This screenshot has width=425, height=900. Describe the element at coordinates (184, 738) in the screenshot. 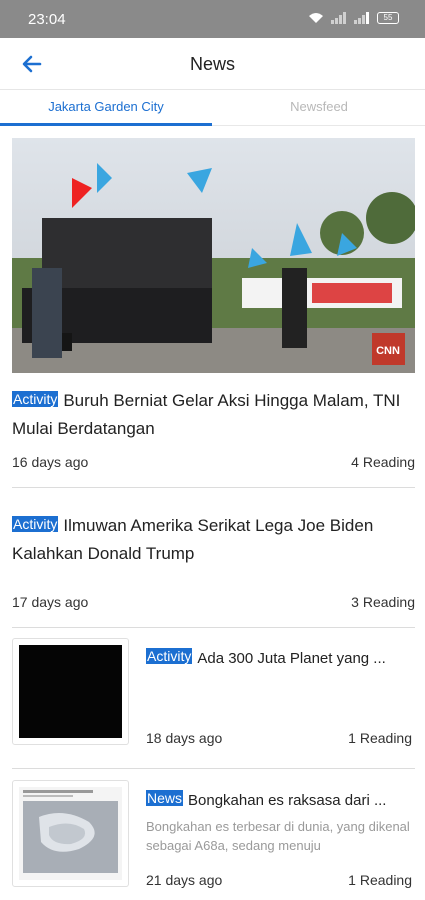

I see `article-age: 18 days ago` at that location.